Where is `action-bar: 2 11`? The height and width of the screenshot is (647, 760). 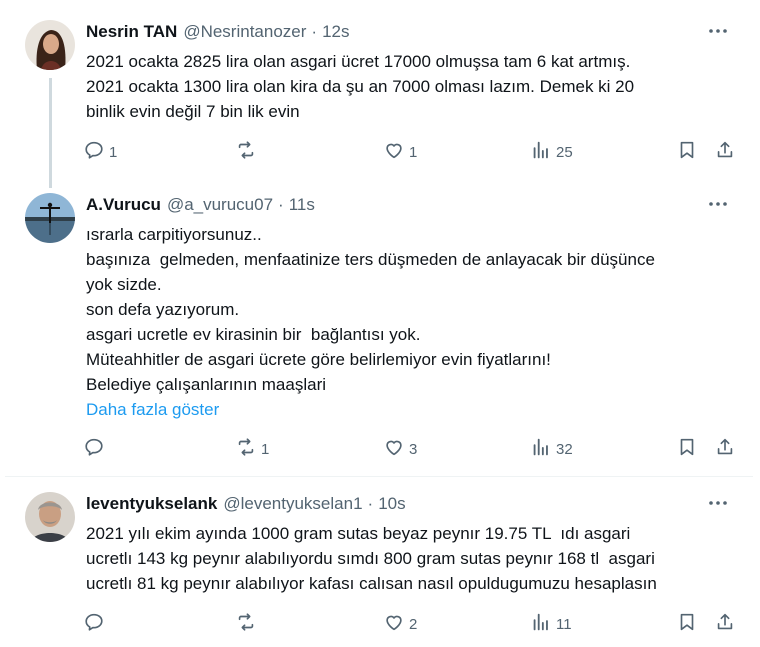 action-bar: 2 11 is located at coordinates (413, 624).